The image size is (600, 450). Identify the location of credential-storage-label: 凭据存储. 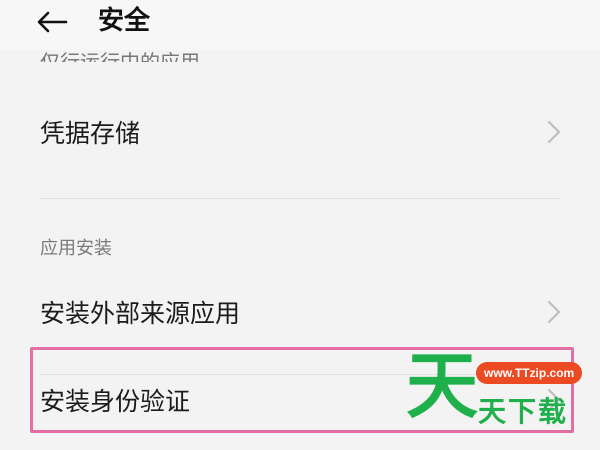
(90, 133).